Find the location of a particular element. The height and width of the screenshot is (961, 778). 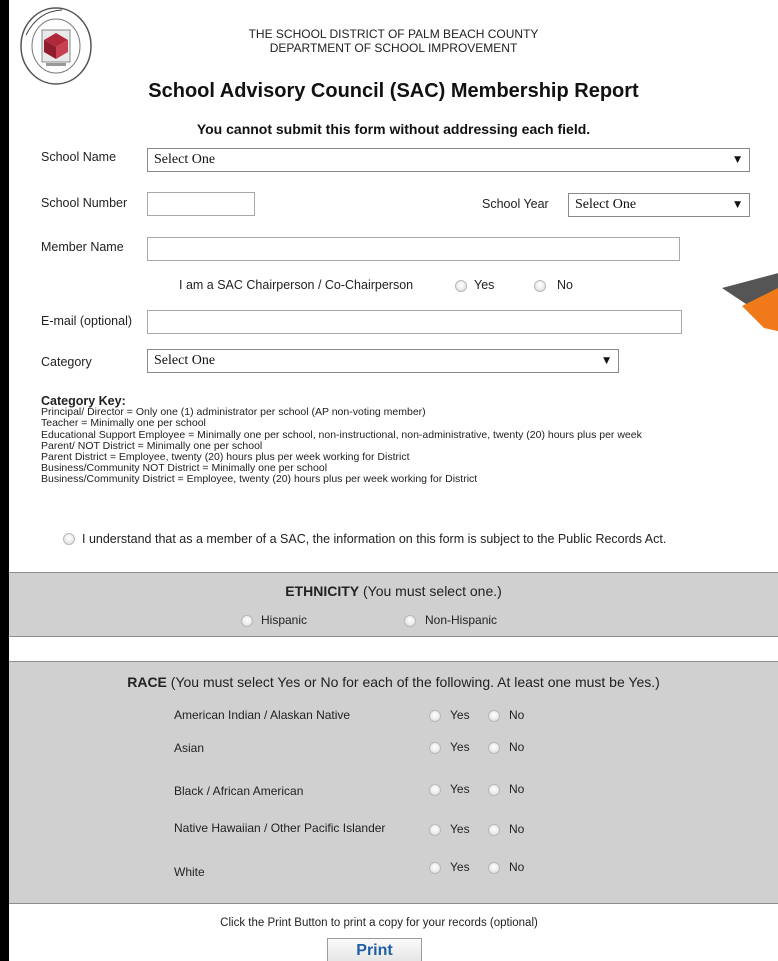

chair-yes-label: Yes is located at coordinates (484, 285).